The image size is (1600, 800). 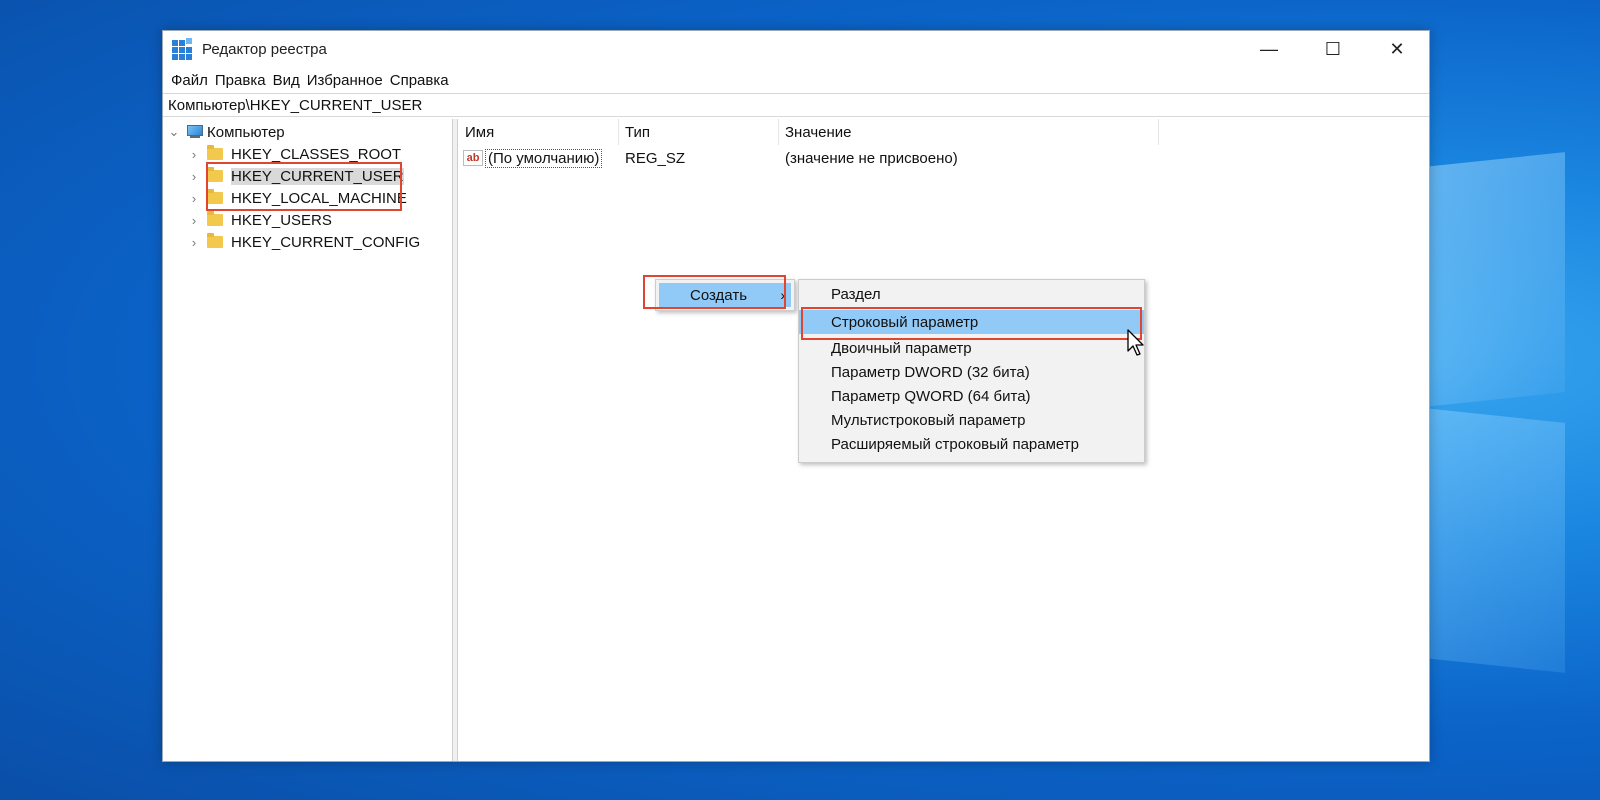 What do you see at coordinates (473, 158) in the screenshot?
I see `ab-string-icon: ab` at bounding box center [473, 158].